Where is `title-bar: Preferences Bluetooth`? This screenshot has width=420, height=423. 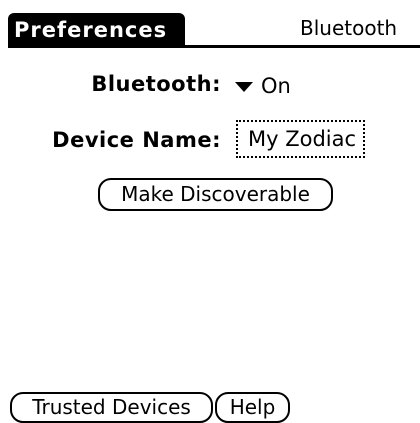
title-bar: Preferences Bluetooth is located at coordinates (210, 25).